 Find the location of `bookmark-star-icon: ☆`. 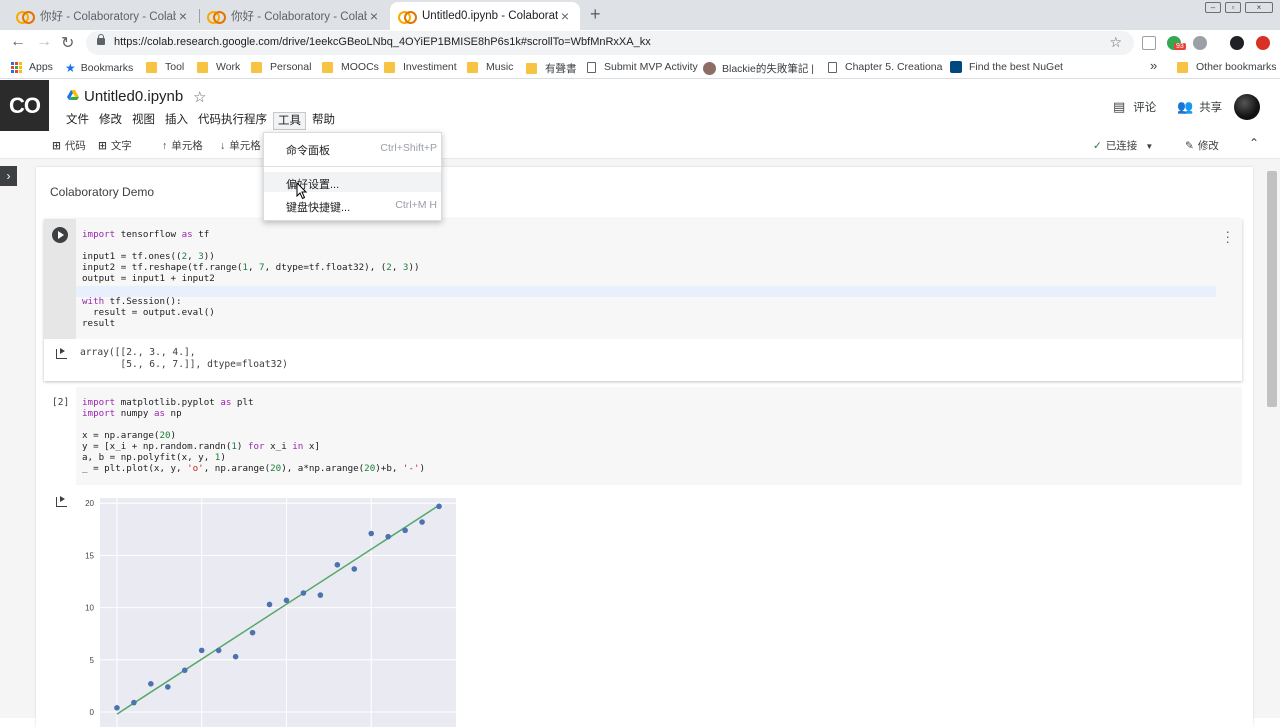

bookmark-star-icon: ☆ is located at coordinates (1115, 42).